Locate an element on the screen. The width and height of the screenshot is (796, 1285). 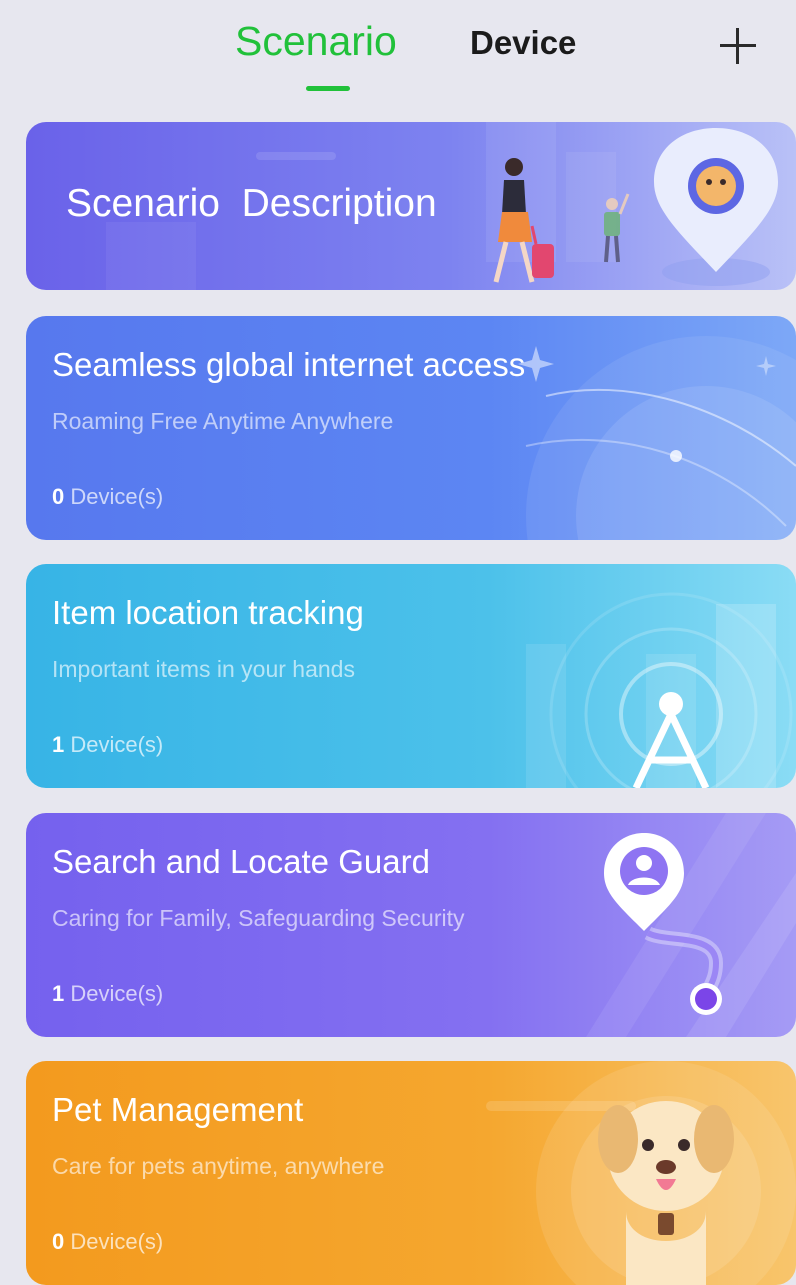
scenario-description-banner: Scenario Description is located at coordinates (411, 206).